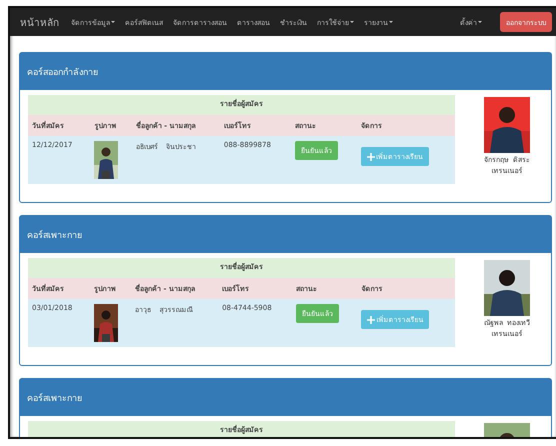  What do you see at coordinates (62, 72) in the screenshot?
I see `card-title: คอร์สออกกำลังกาย` at bounding box center [62, 72].